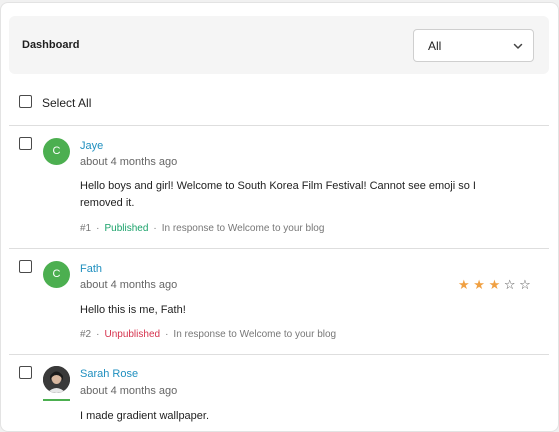 The height and width of the screenshot is (432, 559). I want to click on comment-body: Hello this is me, Fath!, so click(133, 310).